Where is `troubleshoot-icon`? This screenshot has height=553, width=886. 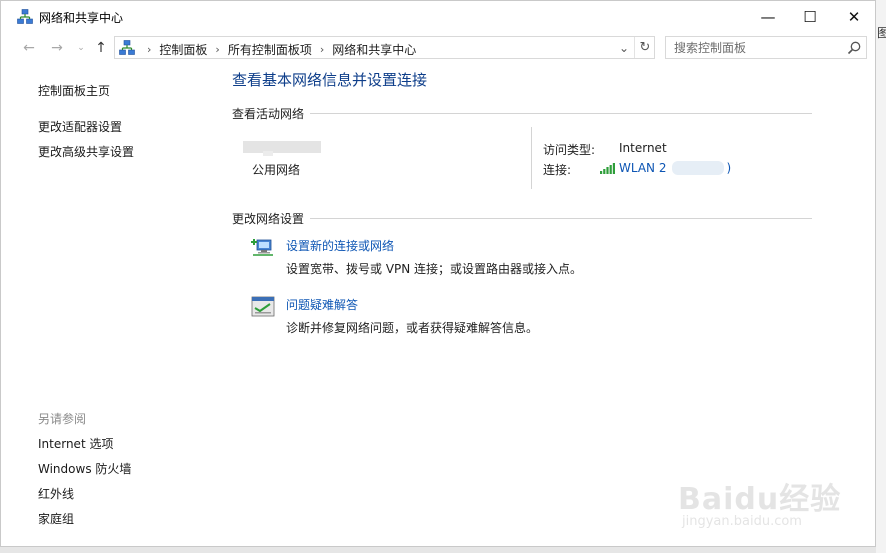
troubleshoot-icon is located at coordinates (263, 306).